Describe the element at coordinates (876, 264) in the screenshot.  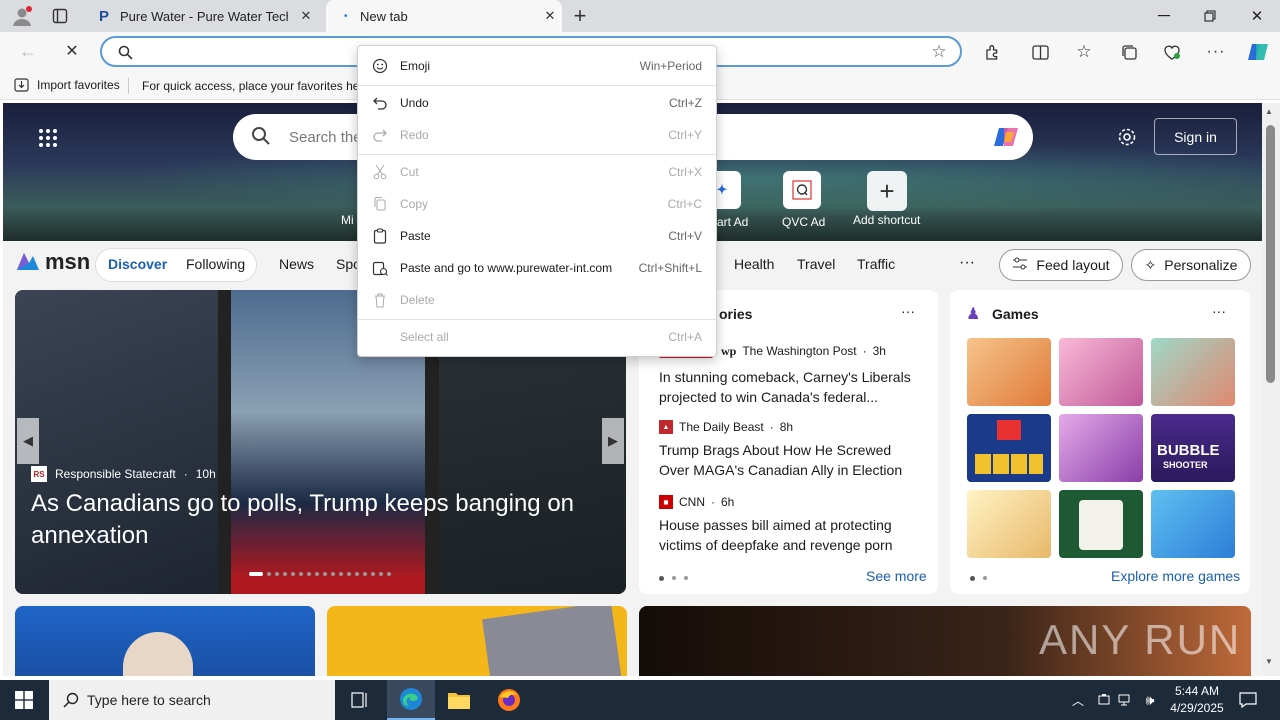
I see `nav-traffic: Traffic` at that location.